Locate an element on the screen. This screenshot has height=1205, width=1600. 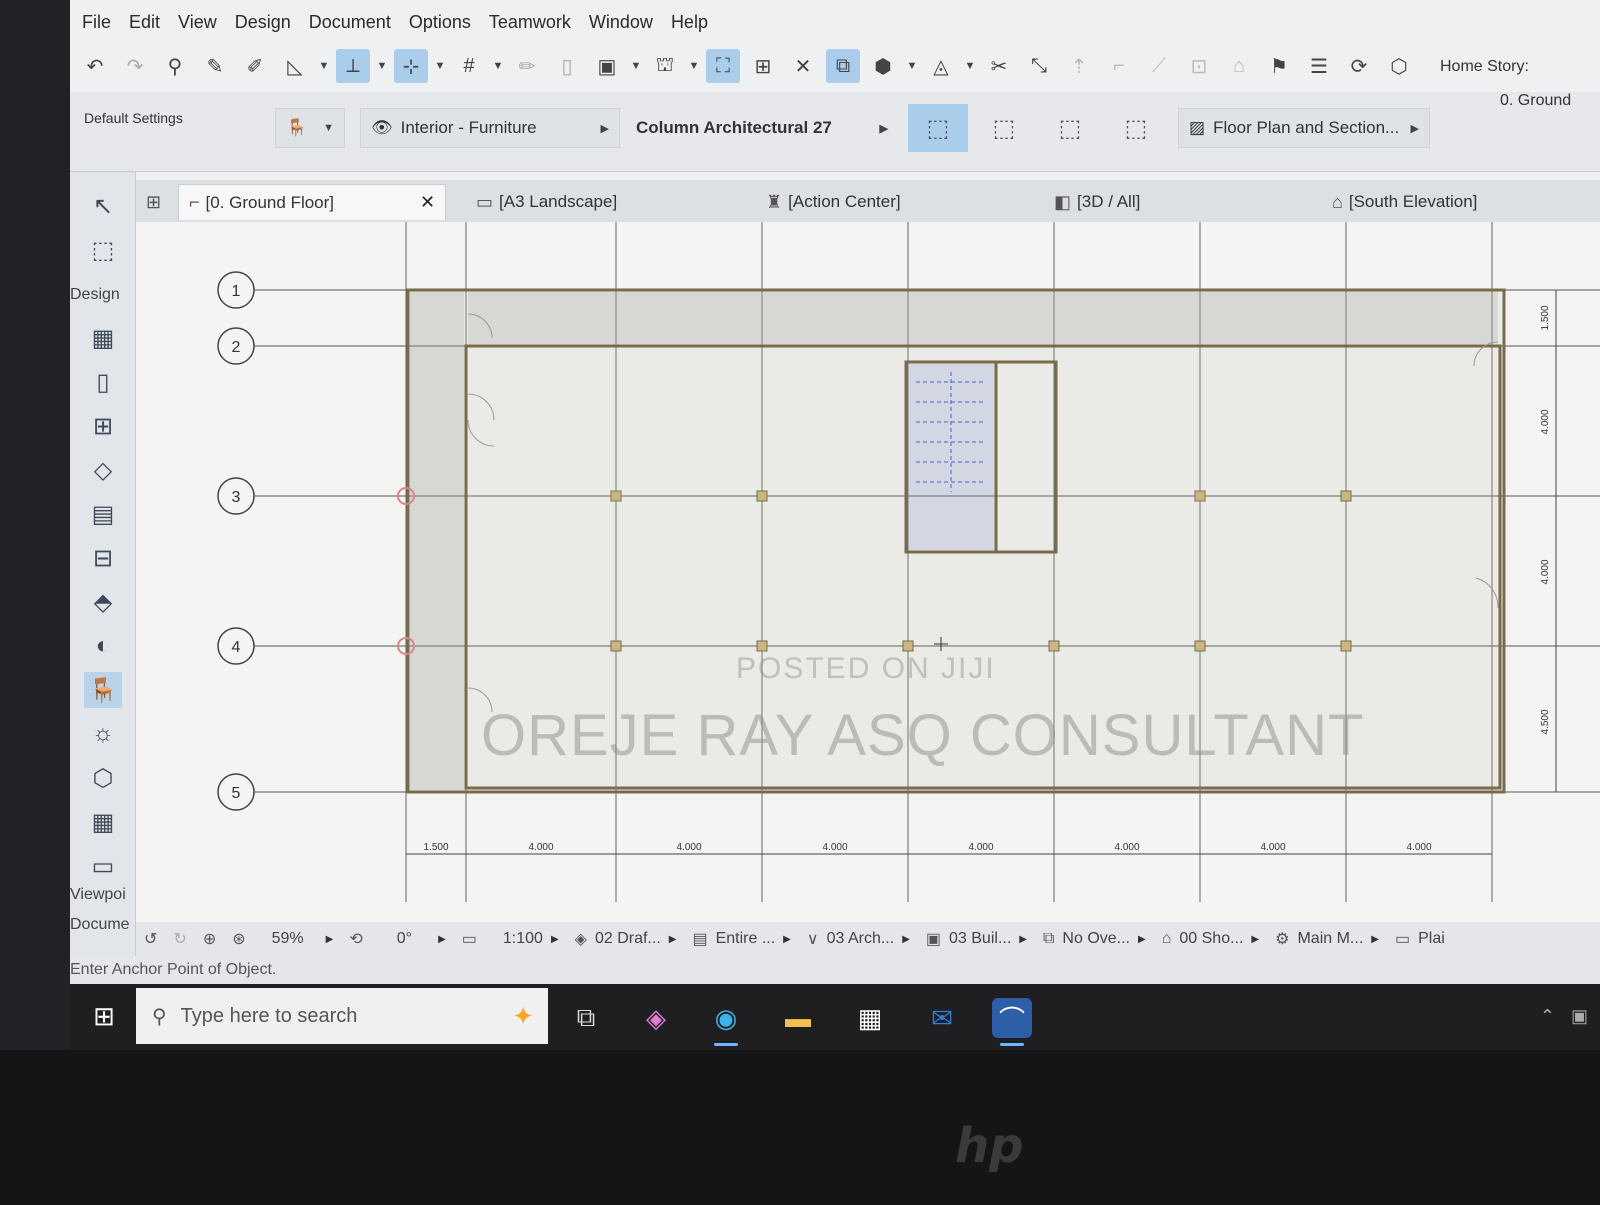
menu-help: Help is located at coordinates (689, 22).